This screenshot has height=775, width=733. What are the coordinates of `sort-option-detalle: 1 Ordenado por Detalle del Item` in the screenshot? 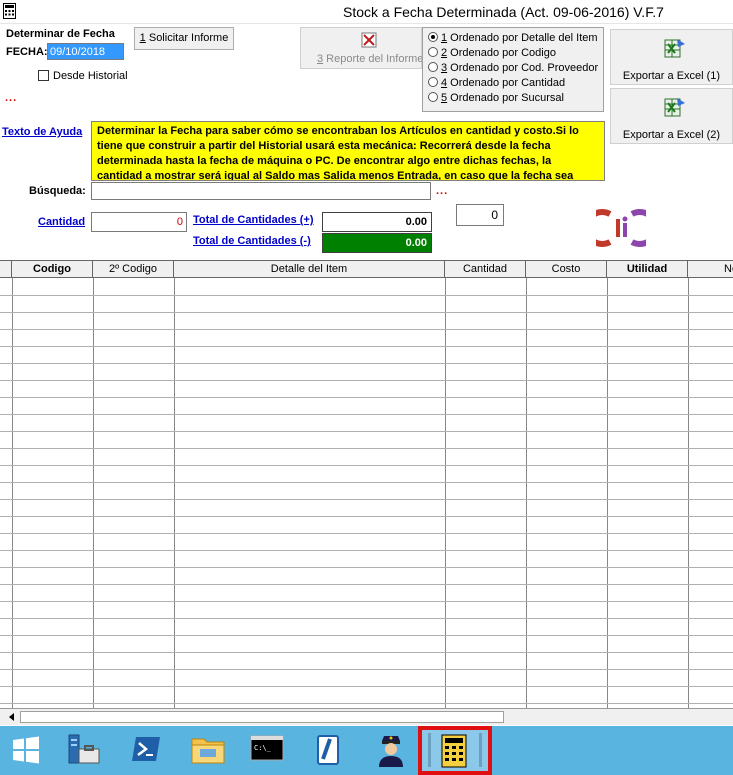 It's located at (513, 39).